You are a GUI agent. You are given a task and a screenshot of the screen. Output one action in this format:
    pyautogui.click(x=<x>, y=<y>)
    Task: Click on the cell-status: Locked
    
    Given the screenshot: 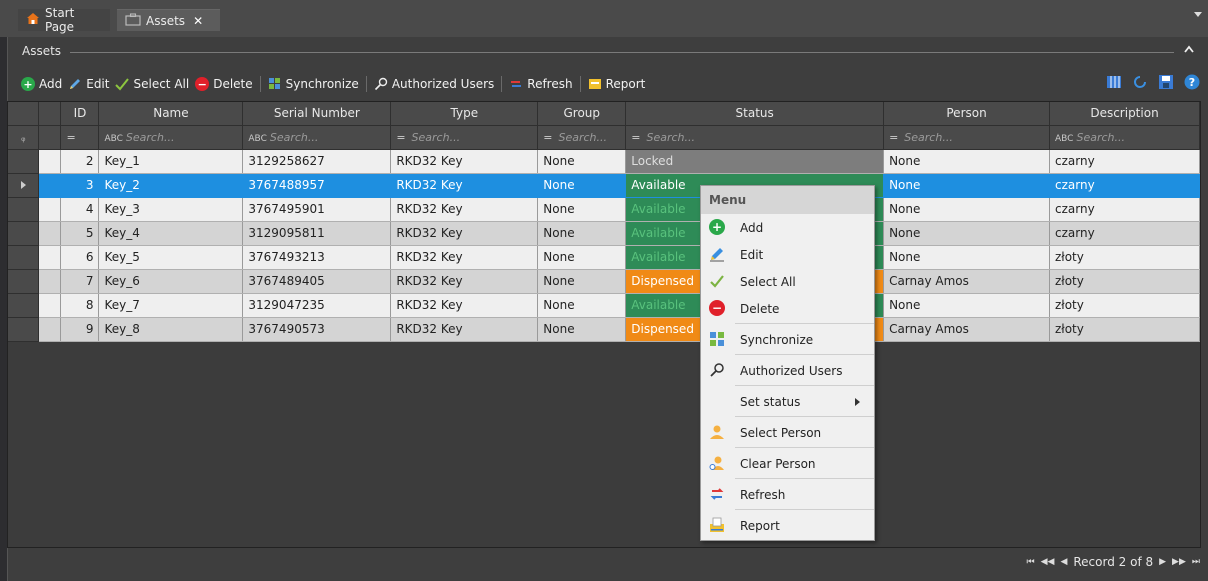 What is the action you would take?
    pyautogui.click(x=755, y=161)
    